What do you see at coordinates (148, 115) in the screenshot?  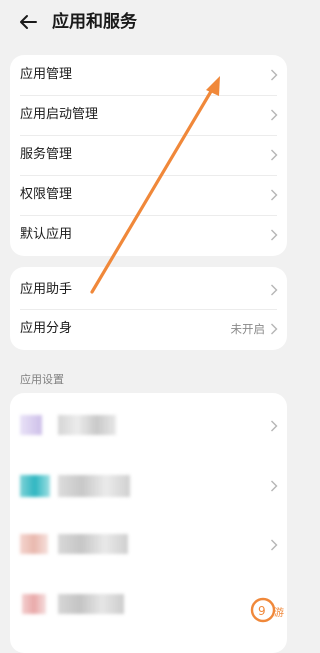 I see `row-app-launch-management: 应用启动管理` at bounding box center [148, 115].